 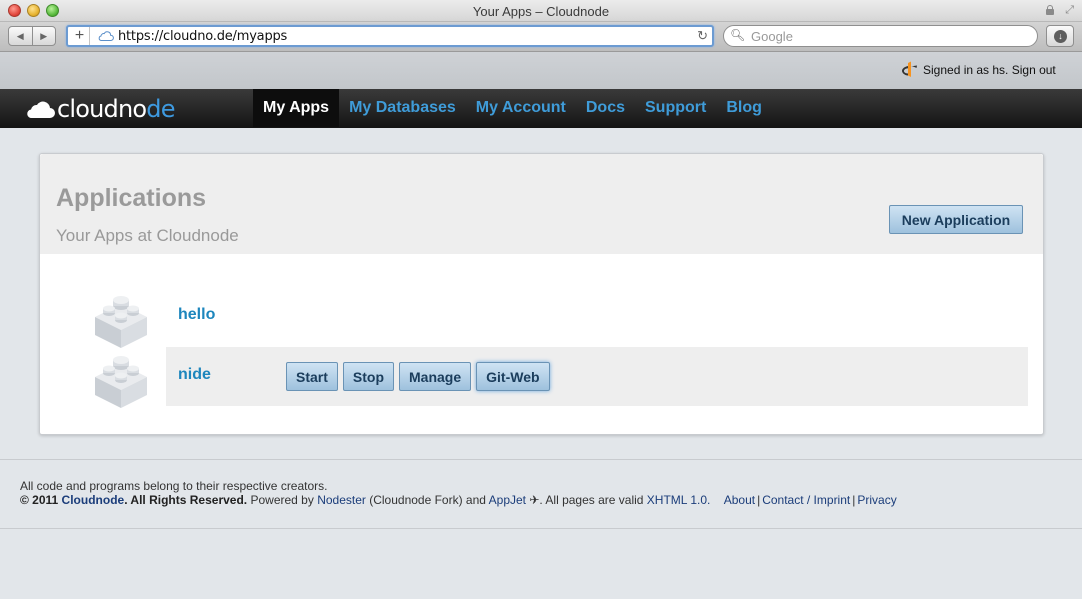 What do you see at coordinates (521, 108) in the screenshot?
I see `nav-my-account: My Account` at bounding box center [521, 108].